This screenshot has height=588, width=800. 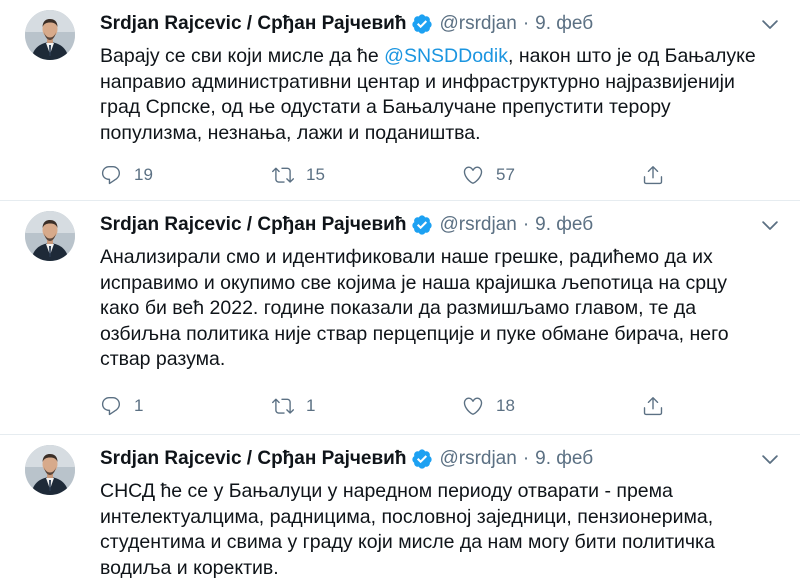 I want to click on mention-link: @SNSDDodik, so click(x=446, y=56).